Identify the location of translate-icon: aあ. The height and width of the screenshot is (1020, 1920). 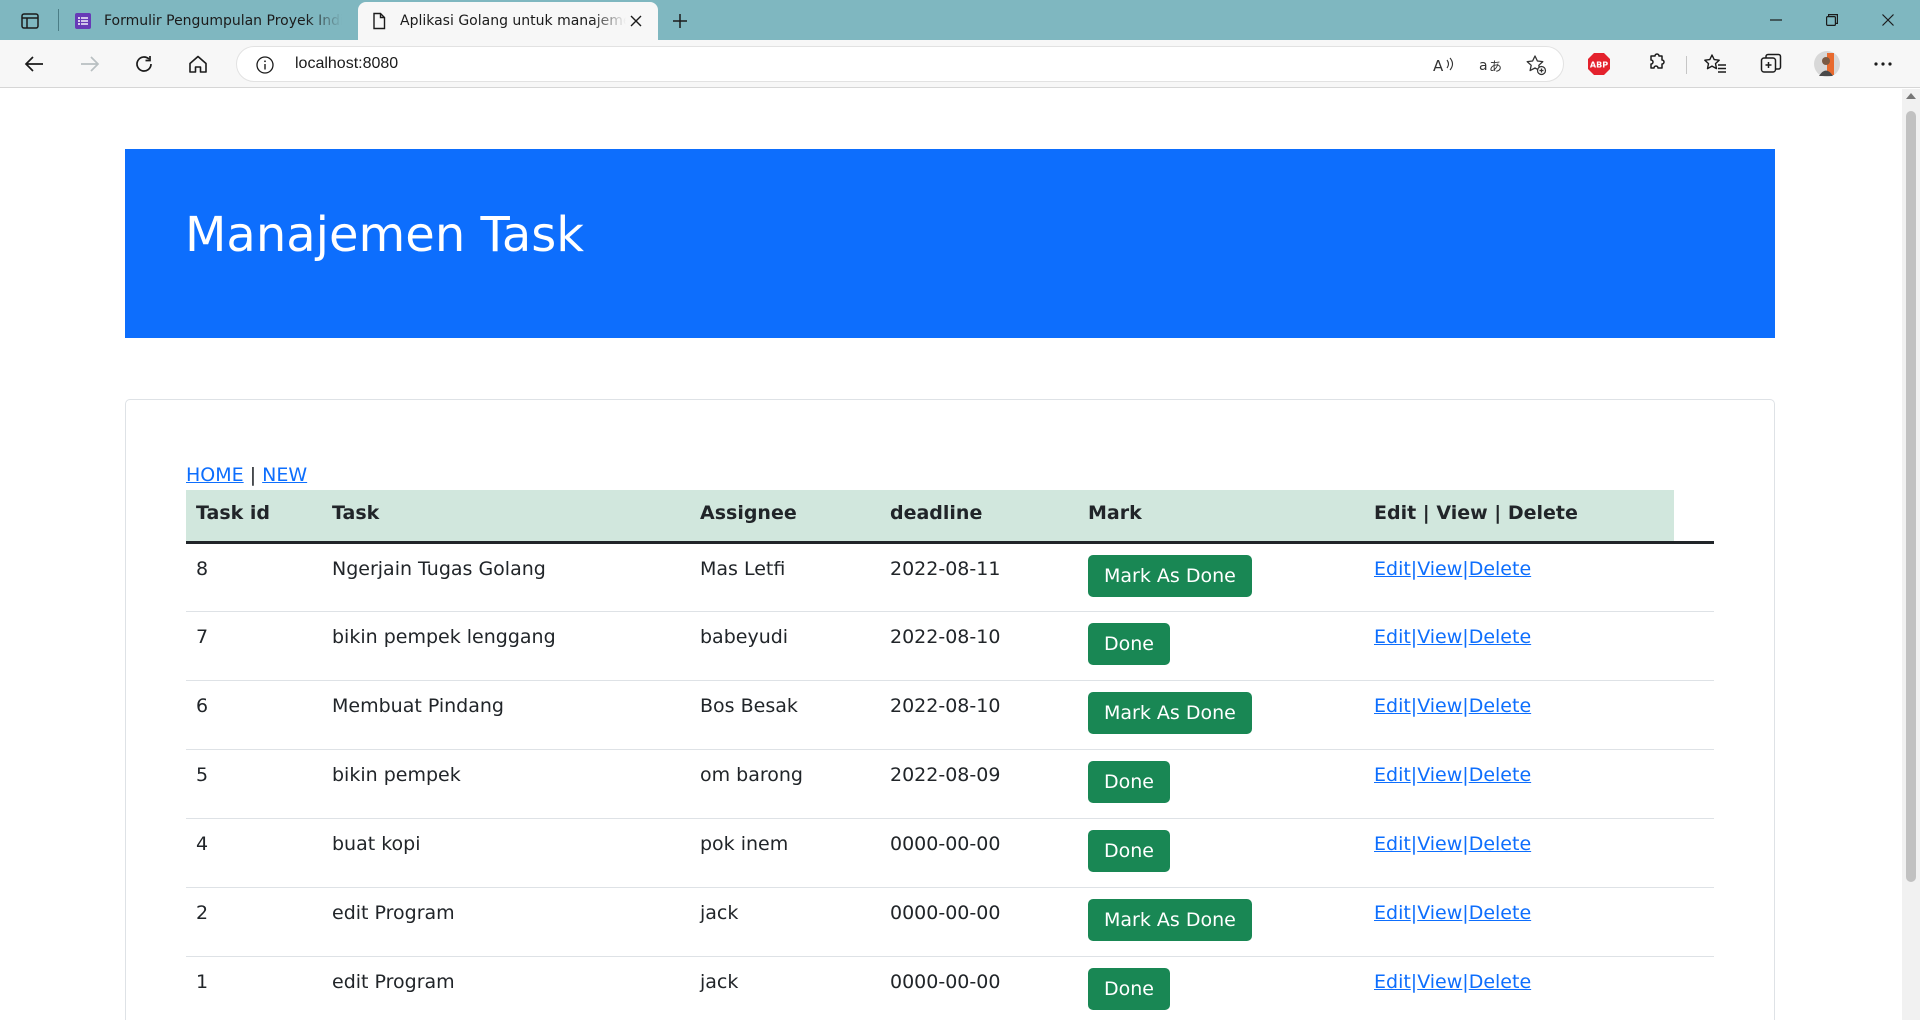
(1490, 65).